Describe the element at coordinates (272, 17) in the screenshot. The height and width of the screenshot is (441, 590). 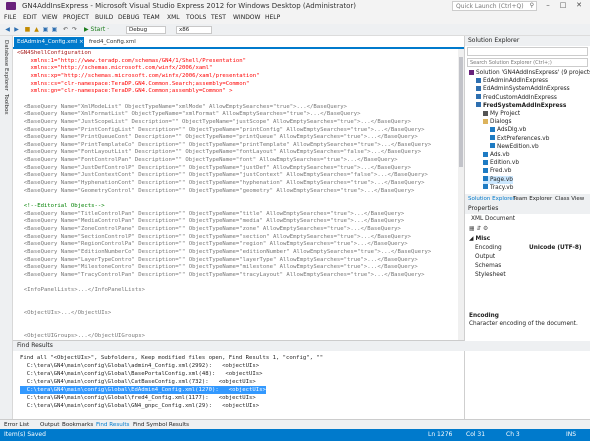
I see `menu-help: HELP` at that location.